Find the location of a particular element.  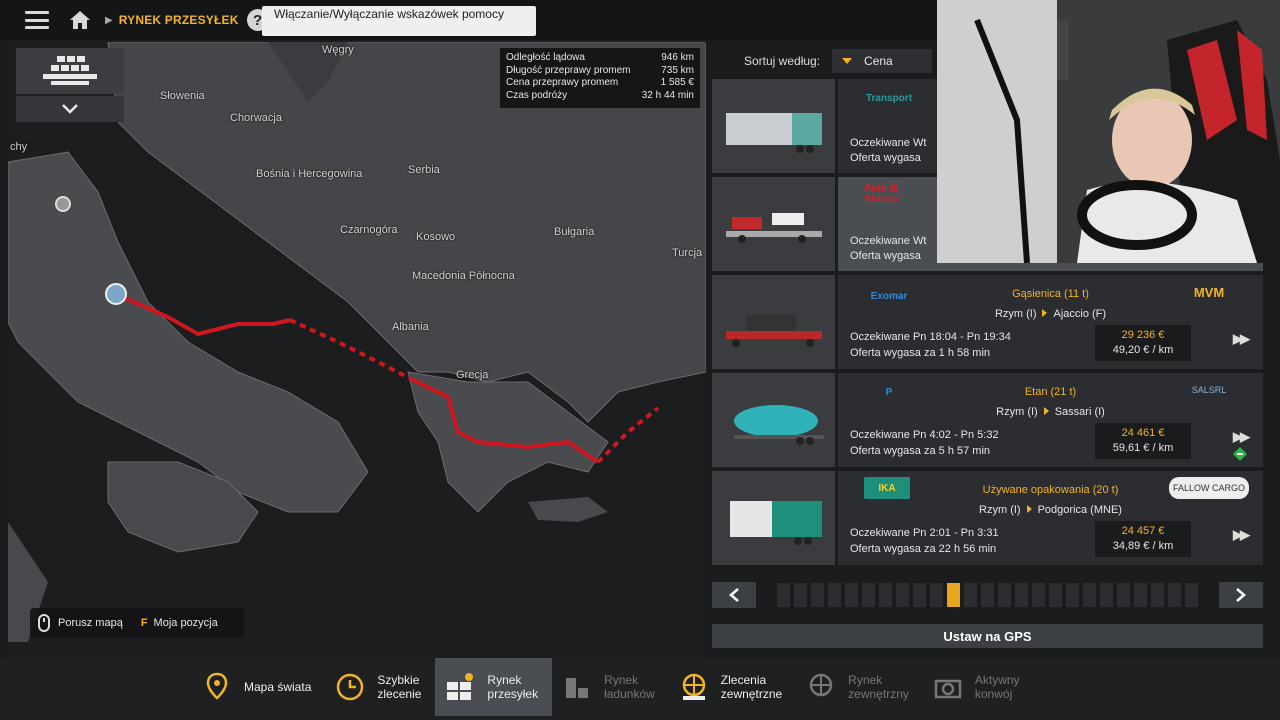

tab-world-map: Mapa świata is located at coordinates (258, 687).